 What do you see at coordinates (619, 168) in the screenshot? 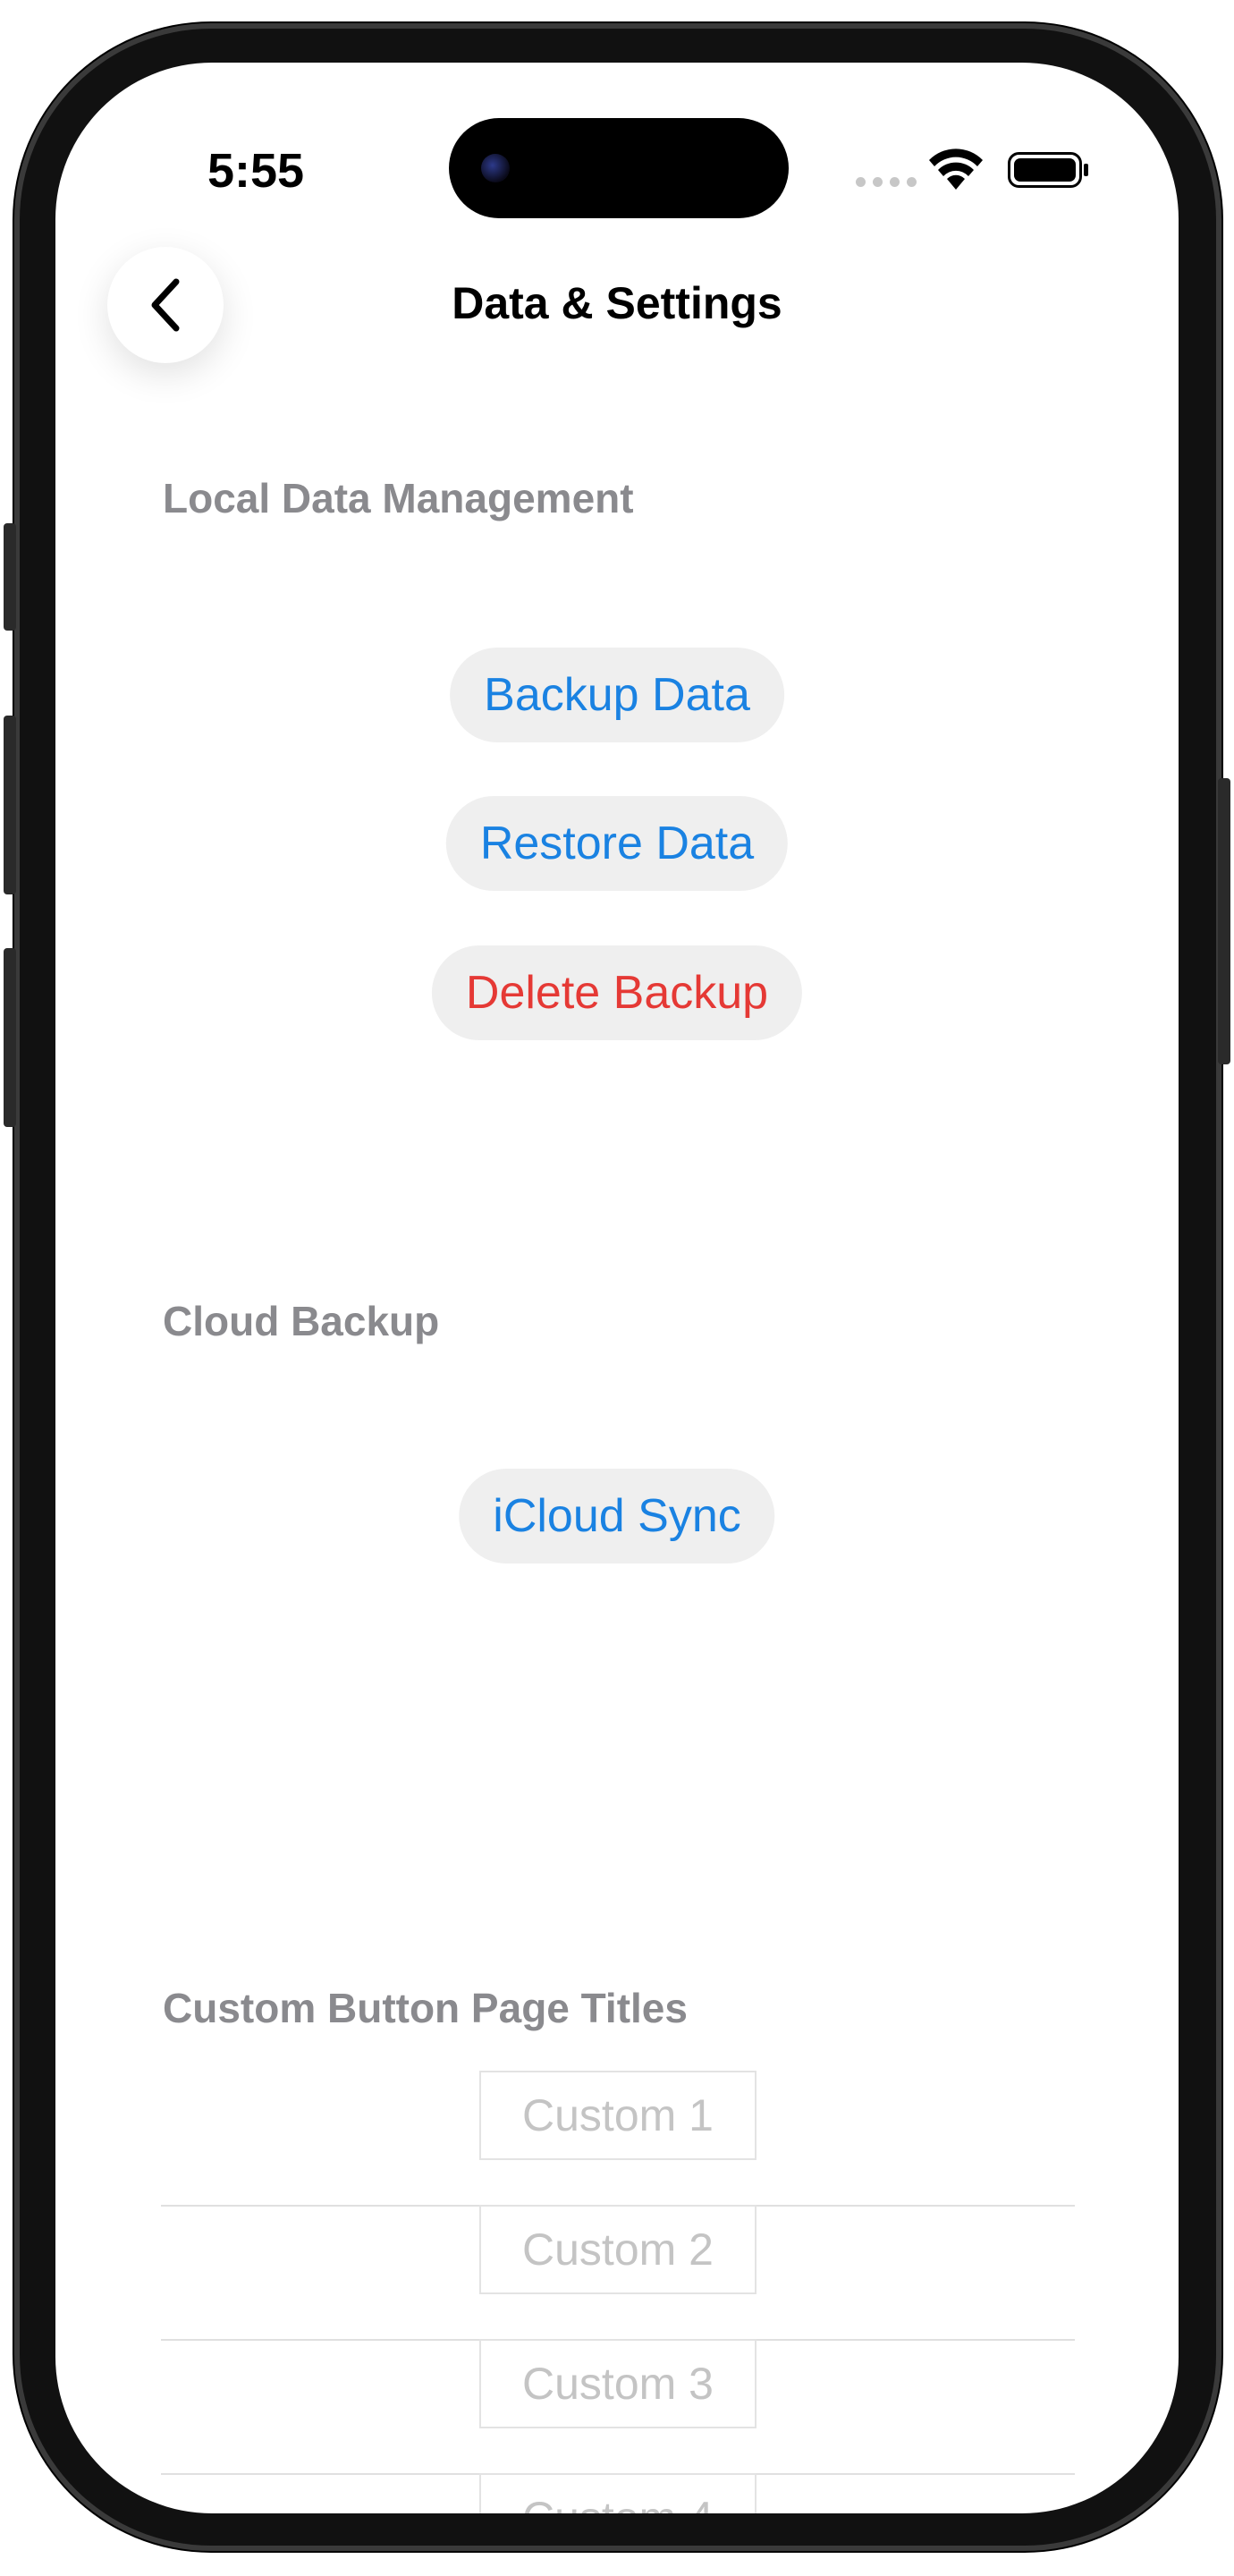
I see `dynamic-island` at bounding box center [619, 168].